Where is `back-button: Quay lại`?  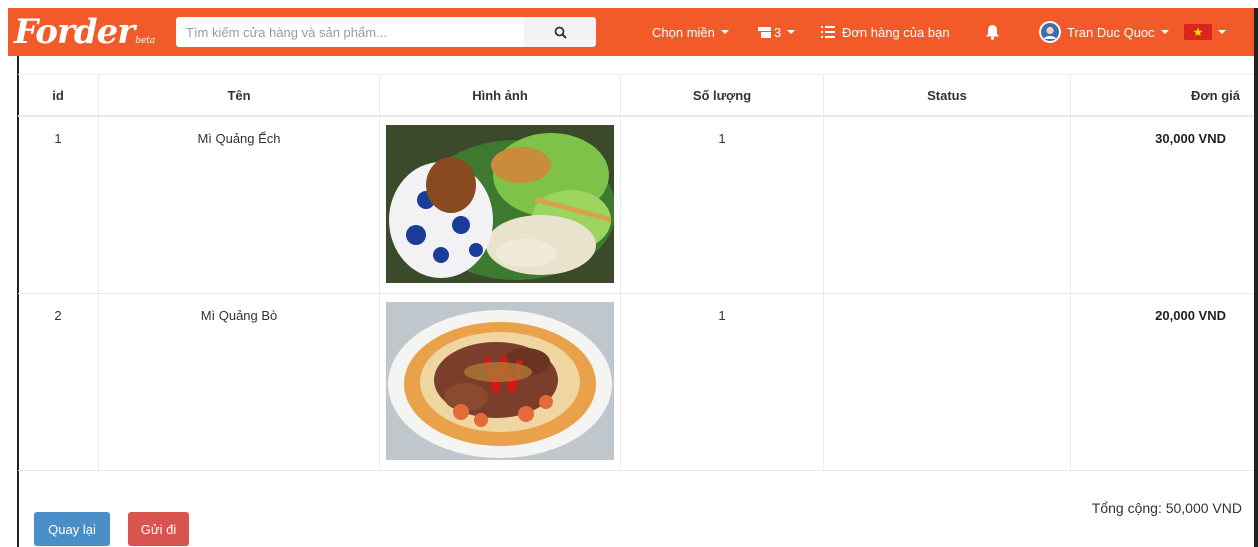
back-button: Quay lại is located at coordinates (72, 529).